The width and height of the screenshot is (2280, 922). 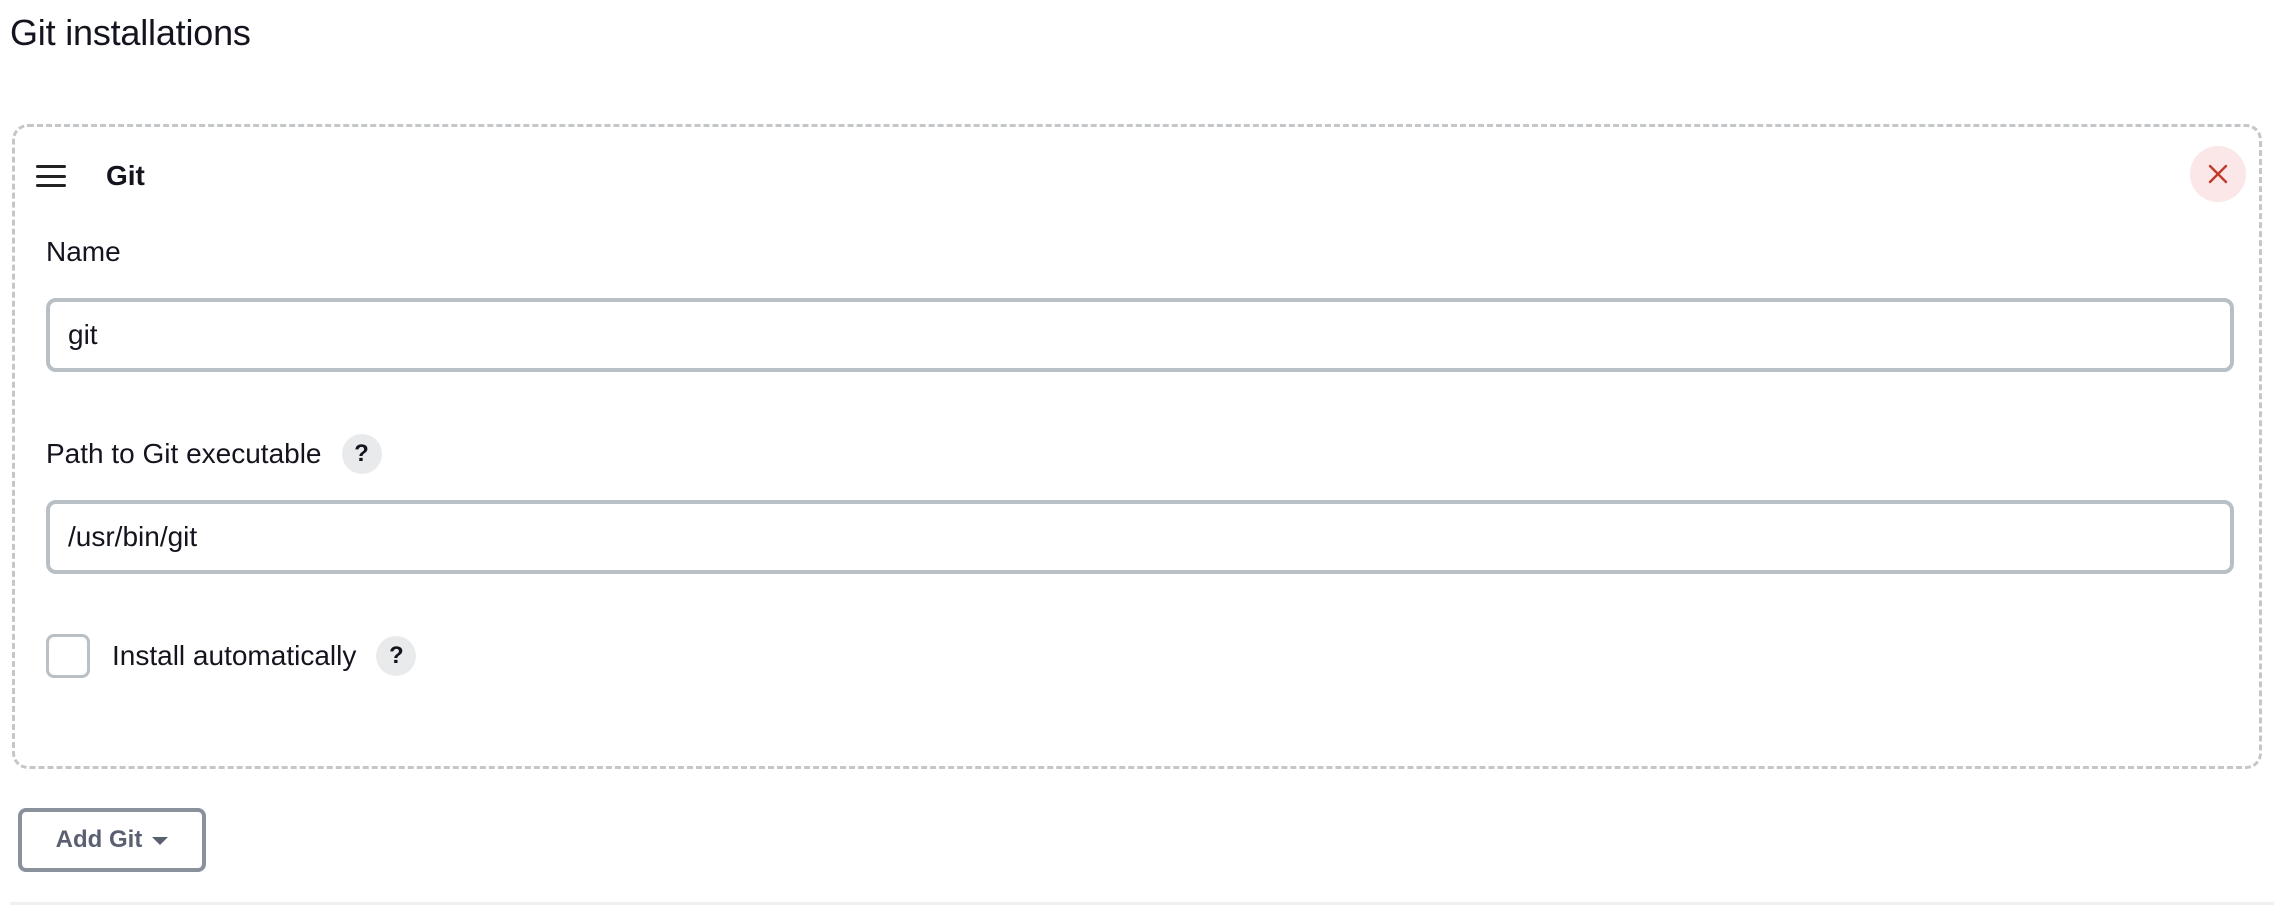 I want to click on install-automatically-row: Install automatically ?, so click(x=231, y=656).